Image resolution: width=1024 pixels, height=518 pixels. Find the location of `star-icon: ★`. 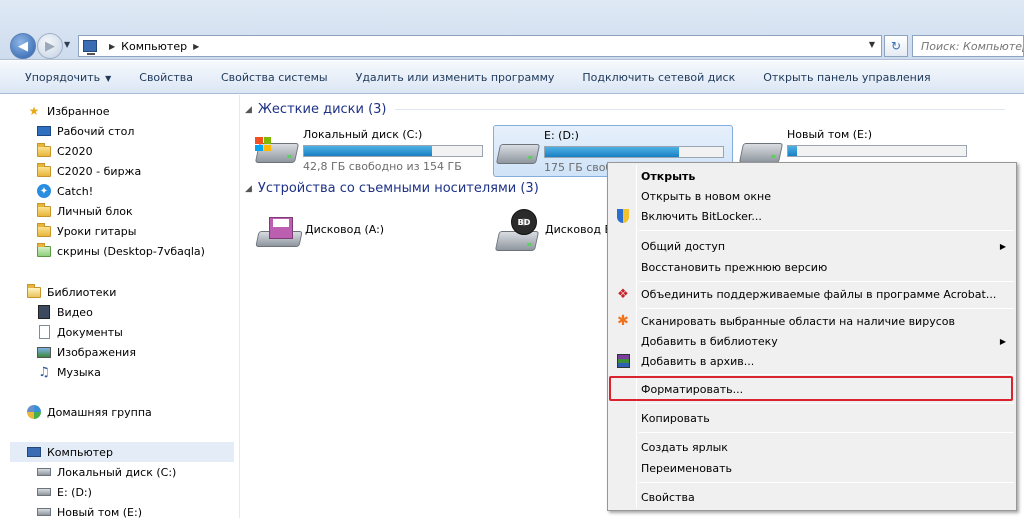

star-icon: ★ is located at coordinates (34, 111).